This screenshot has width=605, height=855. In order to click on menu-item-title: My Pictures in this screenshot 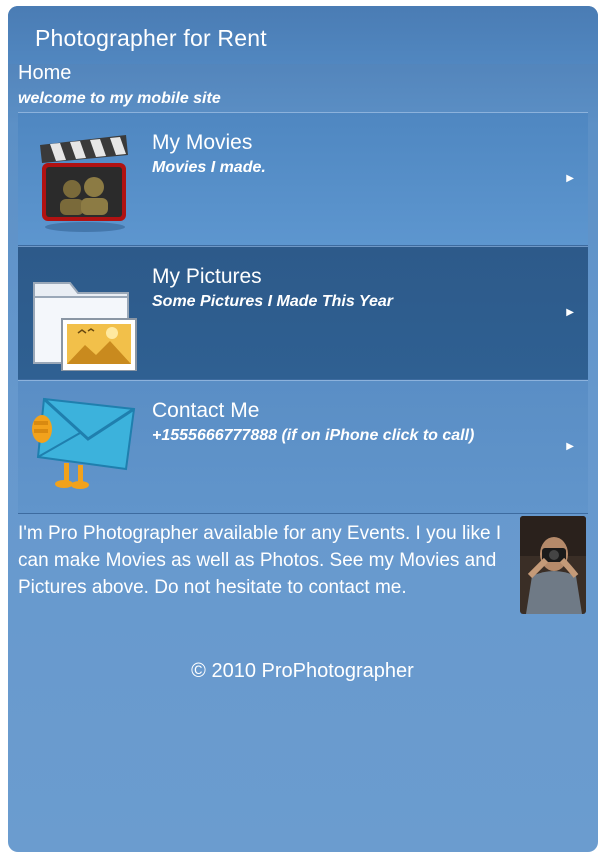, I will do `click(207, 276)`.